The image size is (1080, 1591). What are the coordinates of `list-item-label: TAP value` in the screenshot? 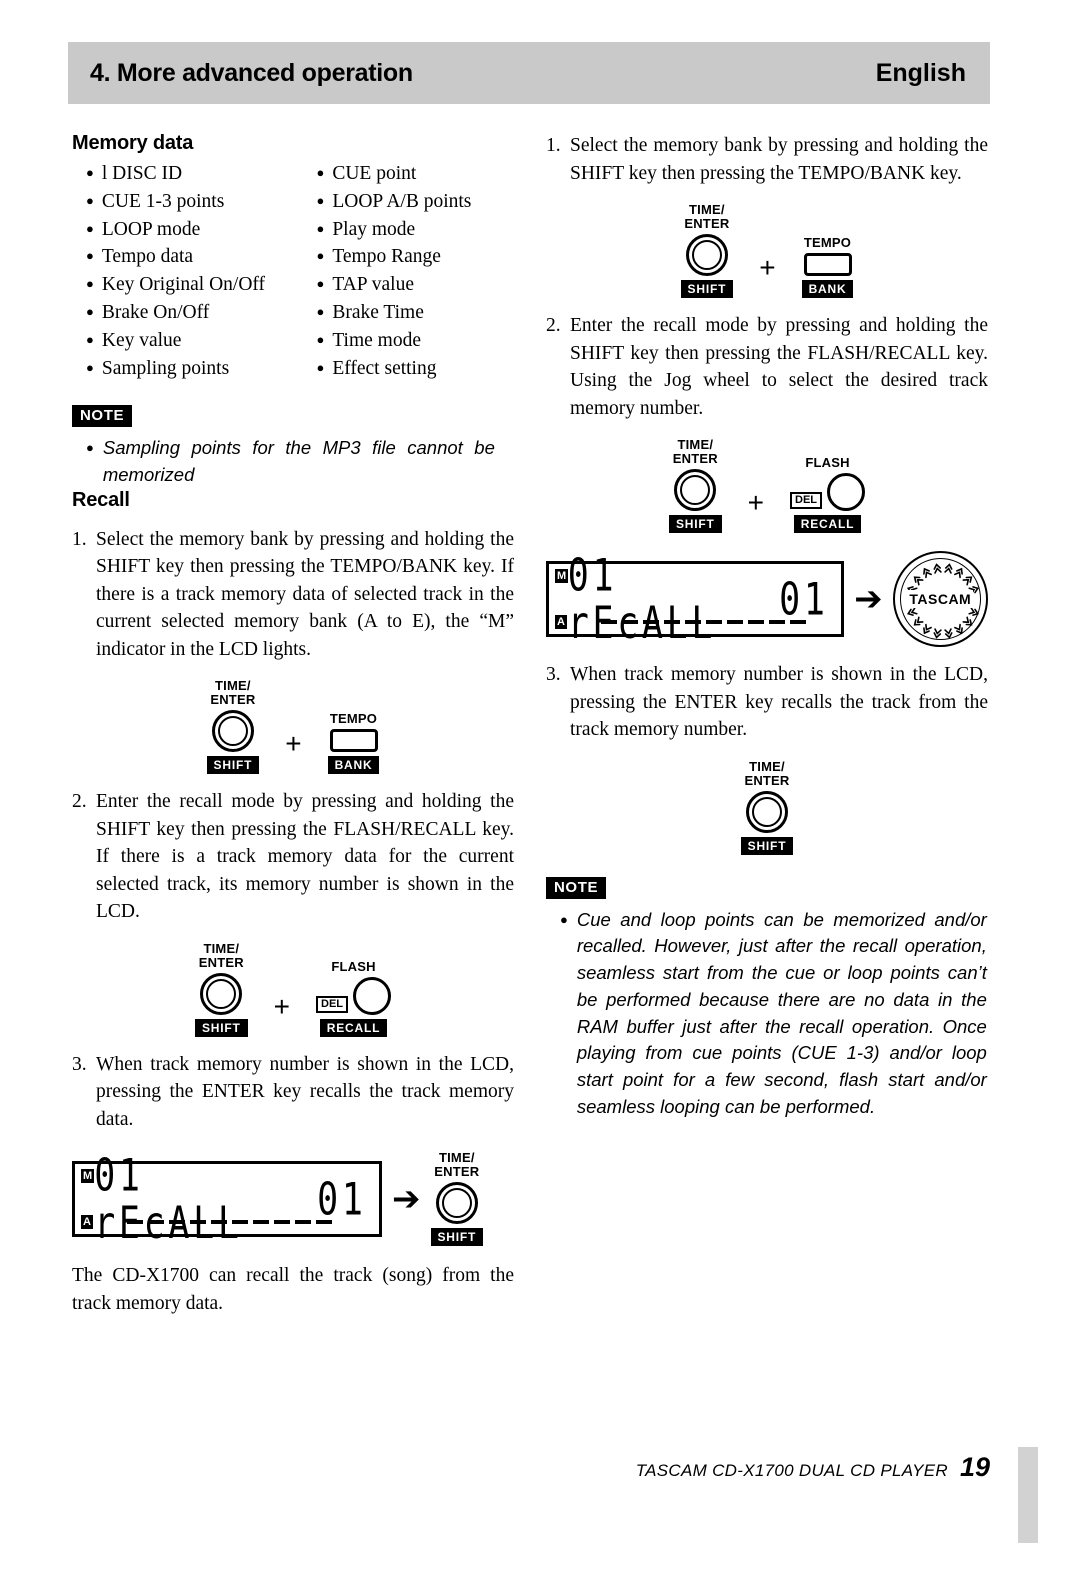 It's located at (373, 285).